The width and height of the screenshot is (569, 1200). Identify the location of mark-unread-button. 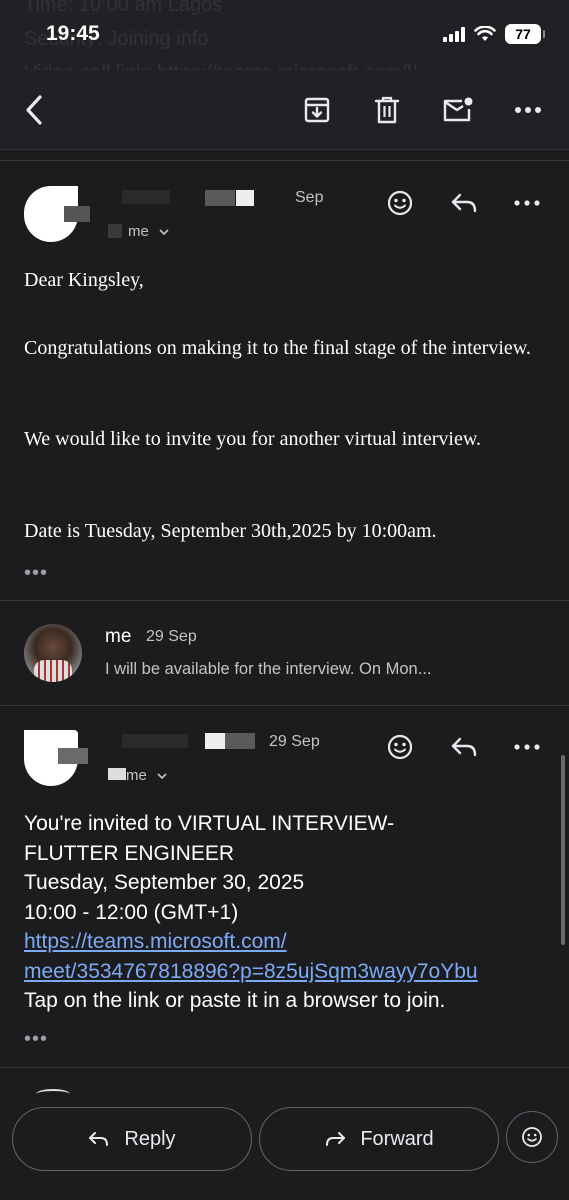
(458, 110).